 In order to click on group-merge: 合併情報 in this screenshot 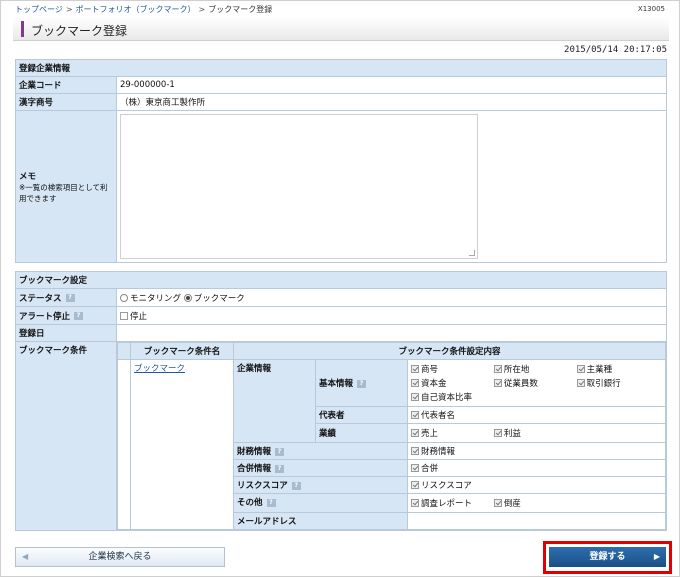, I will do `click(254, 469)`.